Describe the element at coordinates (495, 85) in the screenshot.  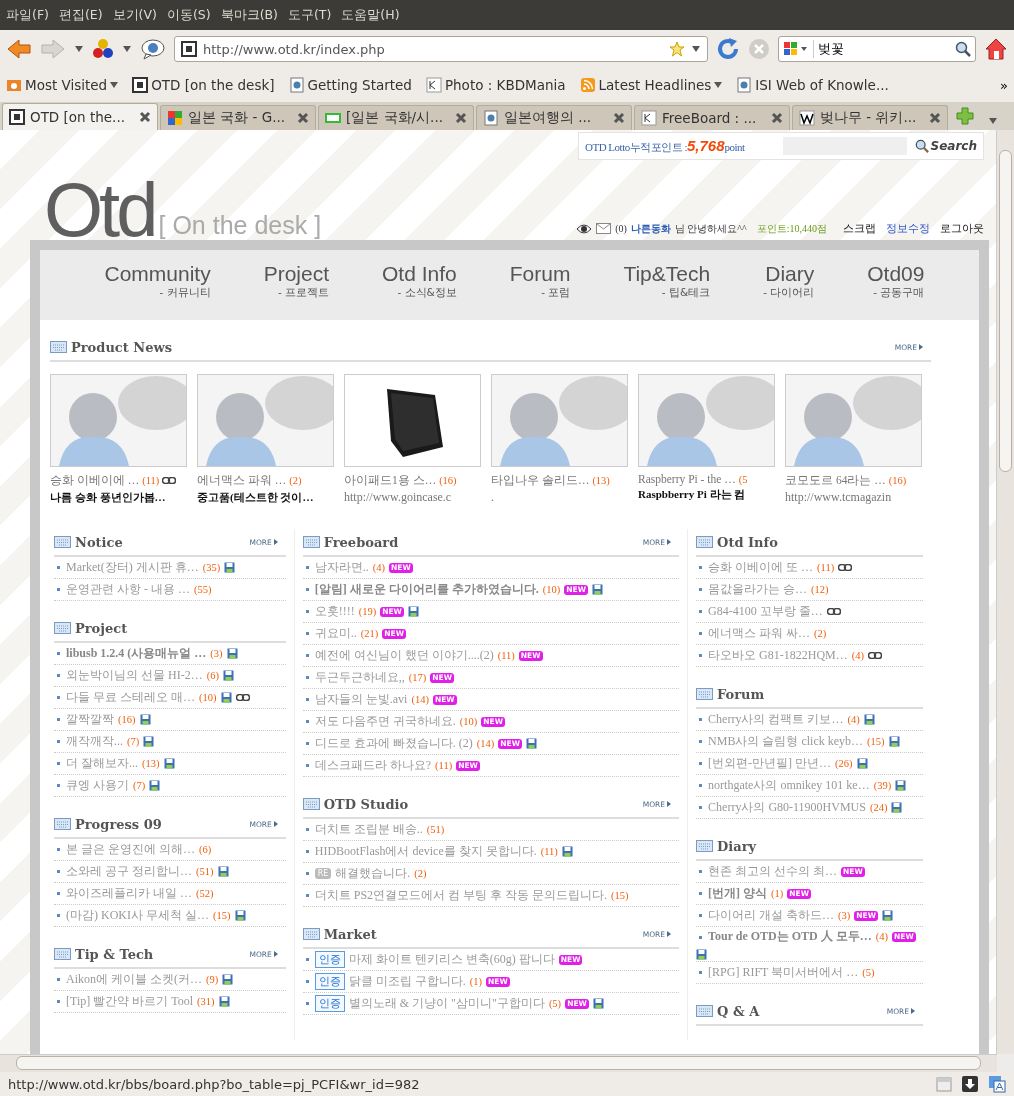
I see `bookmark-item: Photo : KBDMania` at that location.